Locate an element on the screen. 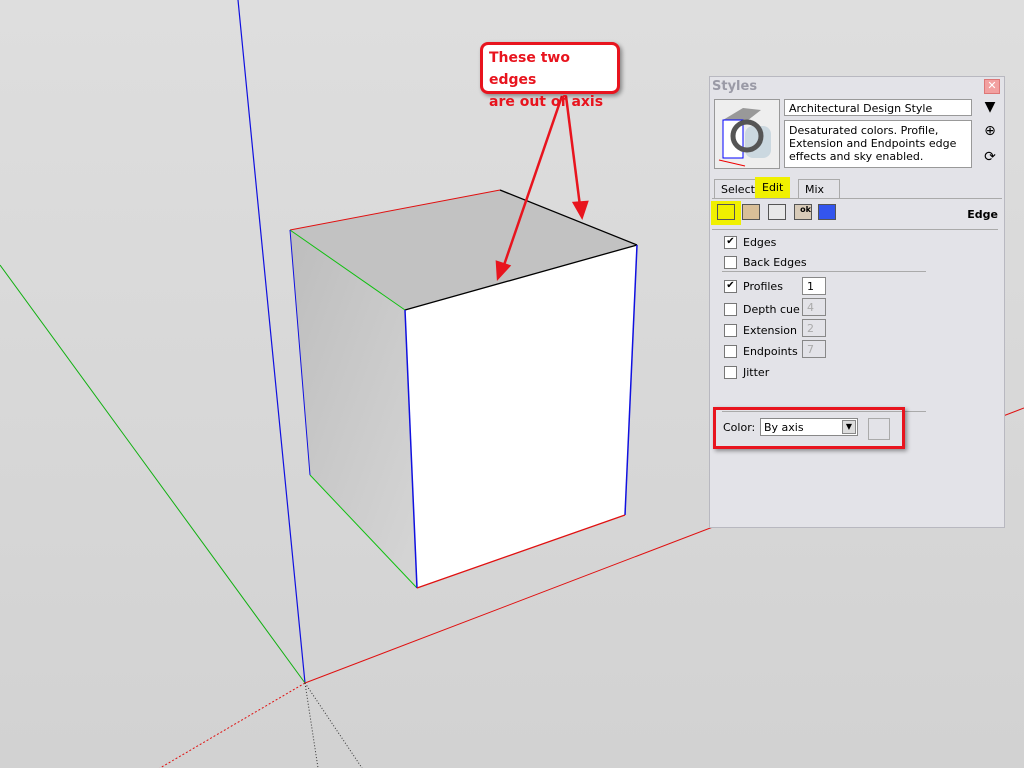 This screenshot has width=1024, height=768. option-extension: Extension is located at coordinates (760, 330).